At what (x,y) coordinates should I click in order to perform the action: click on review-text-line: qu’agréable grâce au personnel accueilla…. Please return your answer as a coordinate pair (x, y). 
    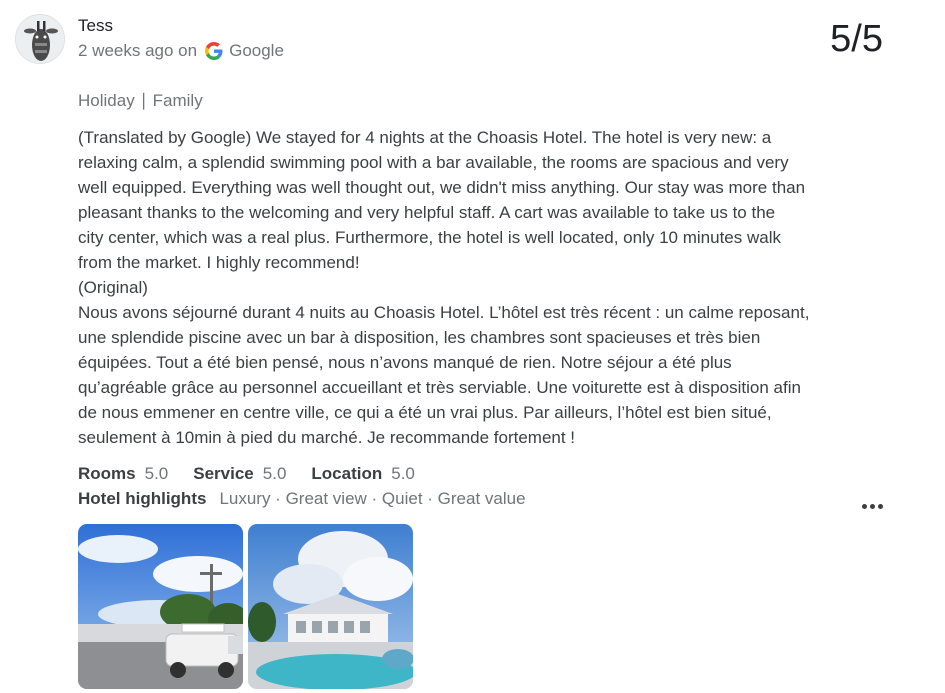
    Looking at the image, I should click on (439, 387).